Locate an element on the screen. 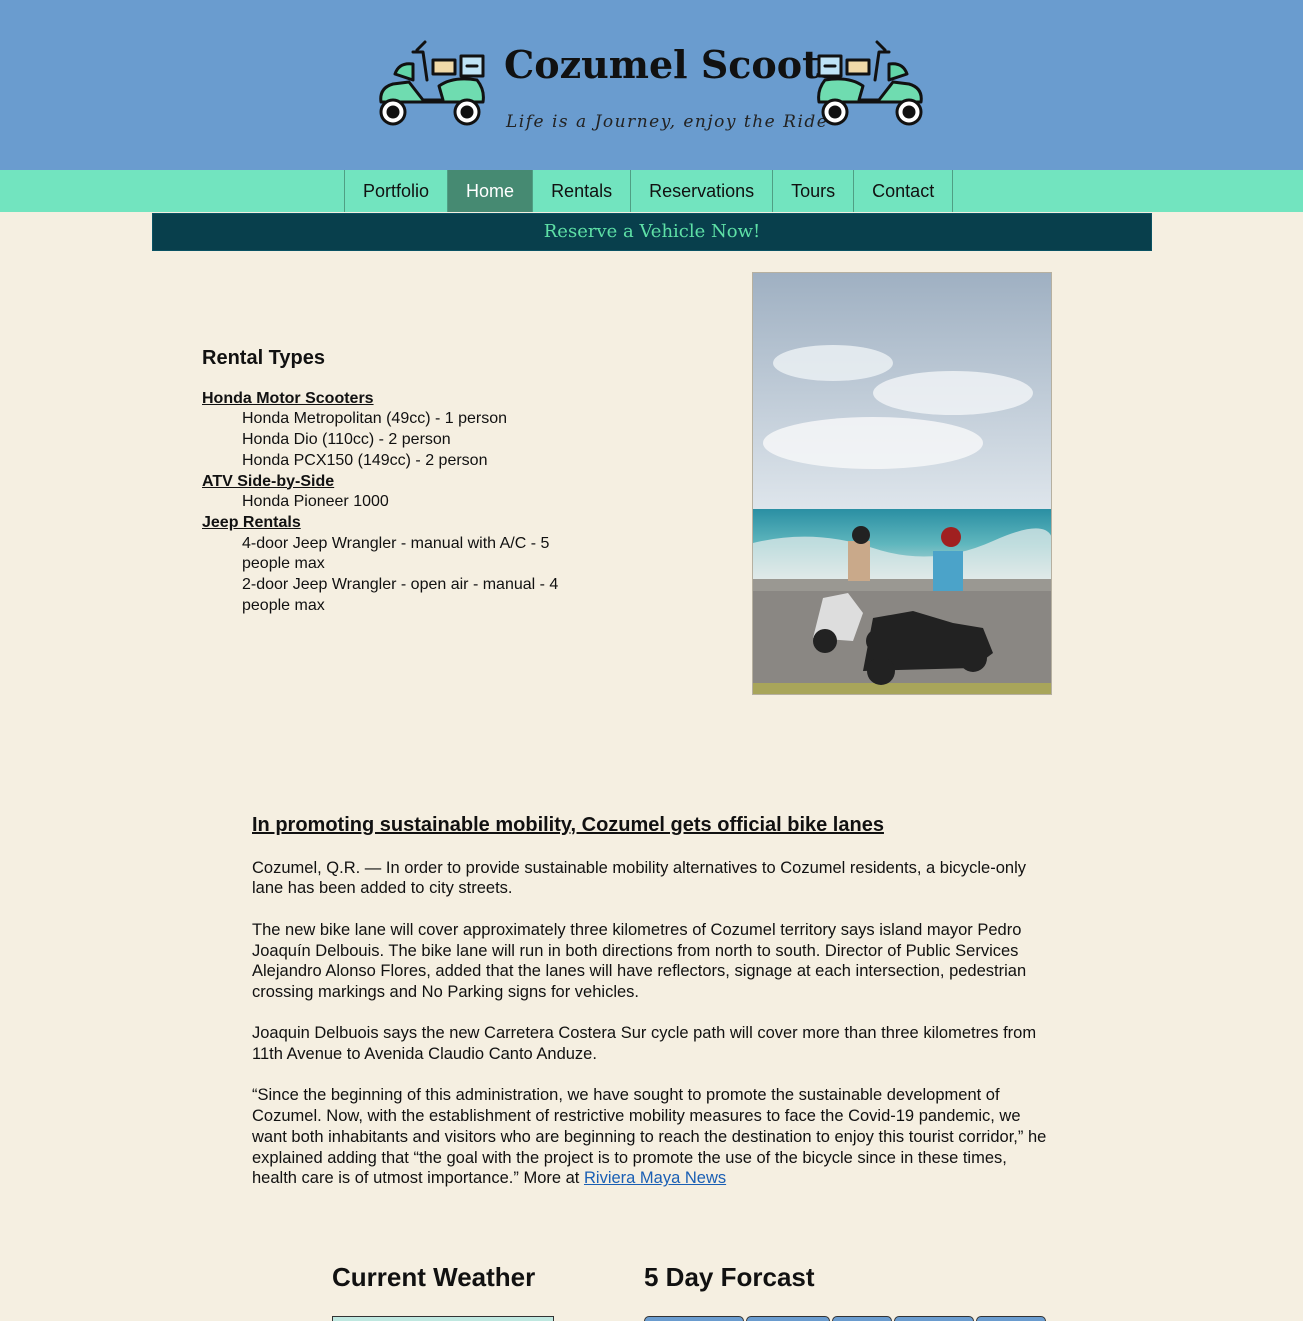 The width and height of the screenshot is (1303, 1321). site-title: Cozumel Scoots is located at coordinates (673, 64).